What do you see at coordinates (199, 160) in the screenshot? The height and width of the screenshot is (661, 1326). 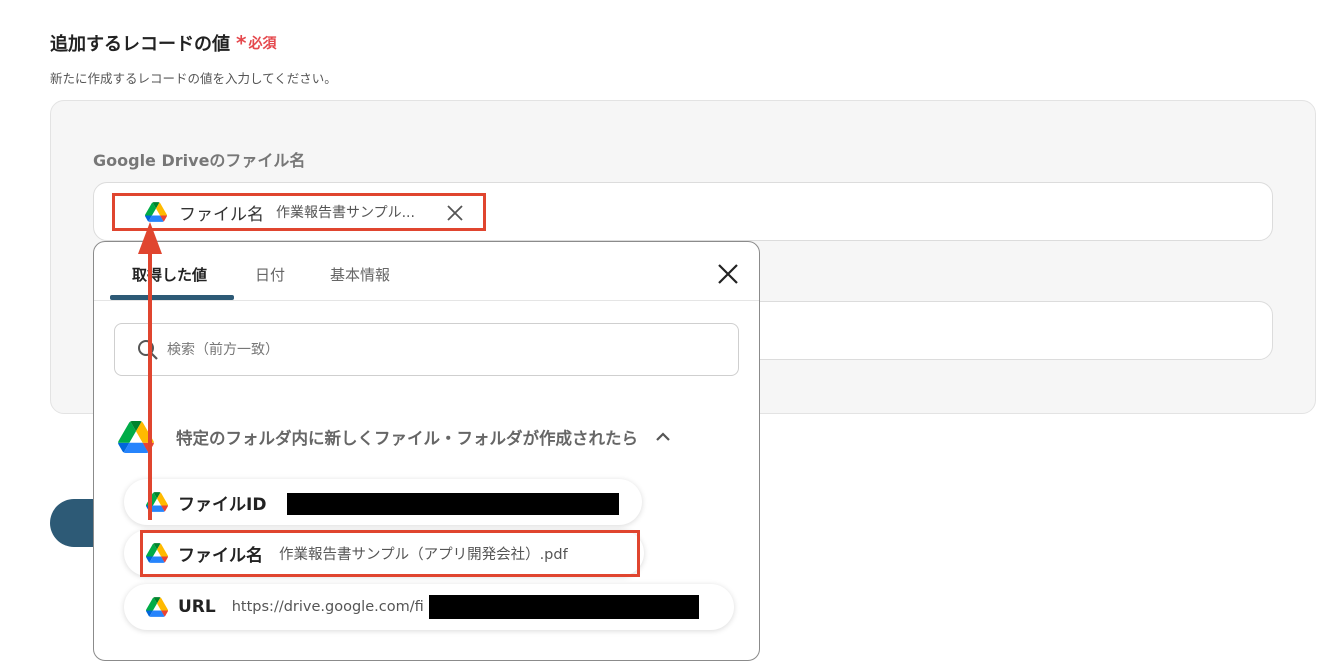 I see `field-label: Google Driveのファイル名` at bounding box center [199, 160].